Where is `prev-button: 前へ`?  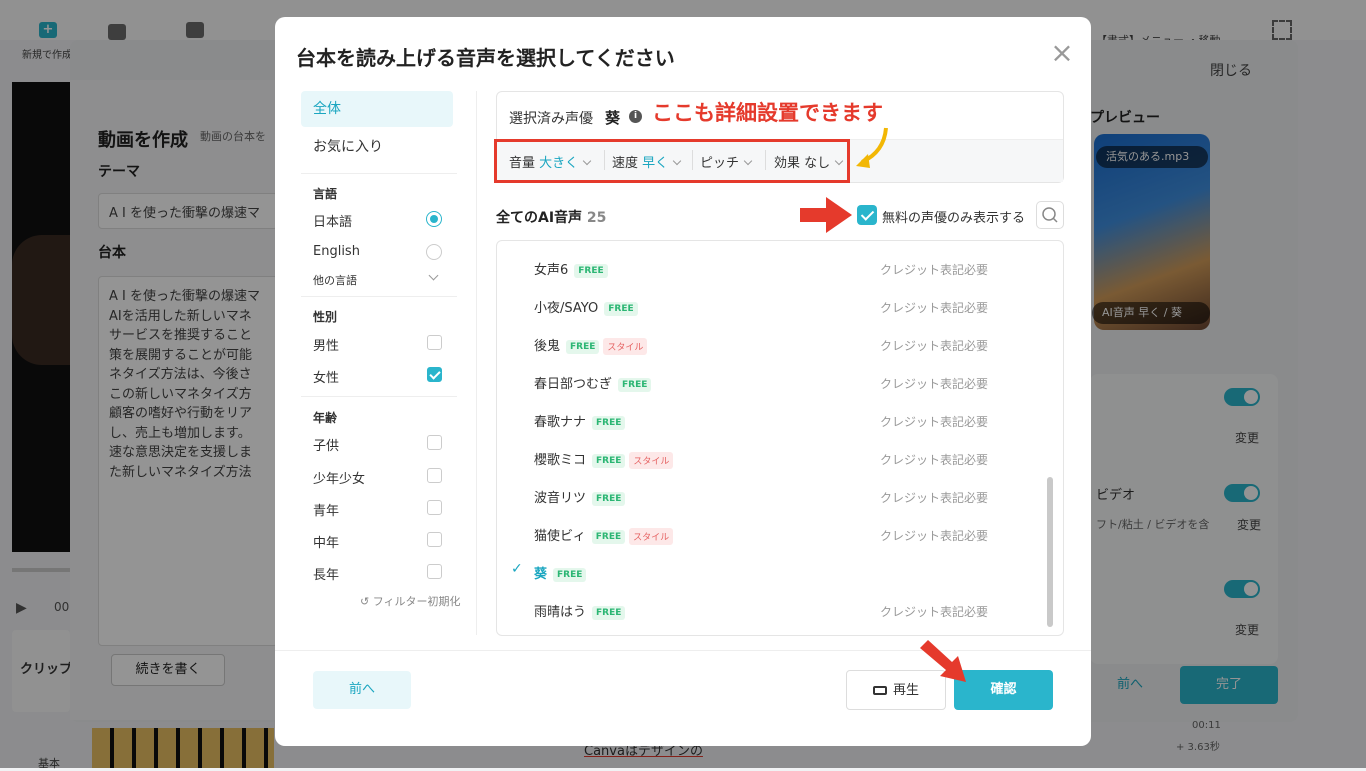 prev-button: 前へ is located at coordinates (362, 690).